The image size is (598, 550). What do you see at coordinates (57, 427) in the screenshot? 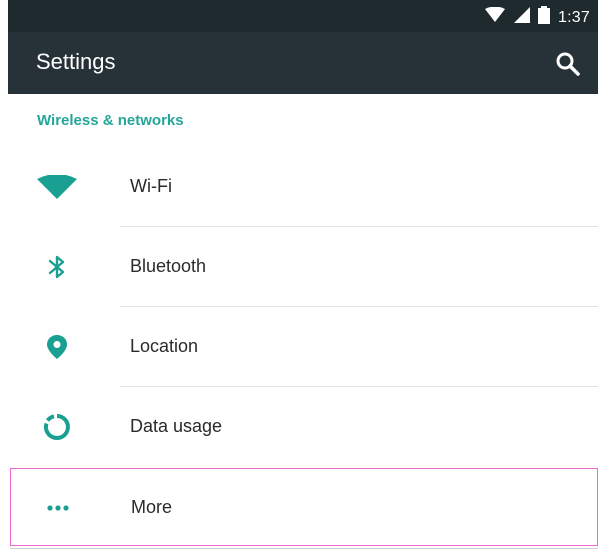
I see `data-usage-icon` at bounding box center [57, 427].